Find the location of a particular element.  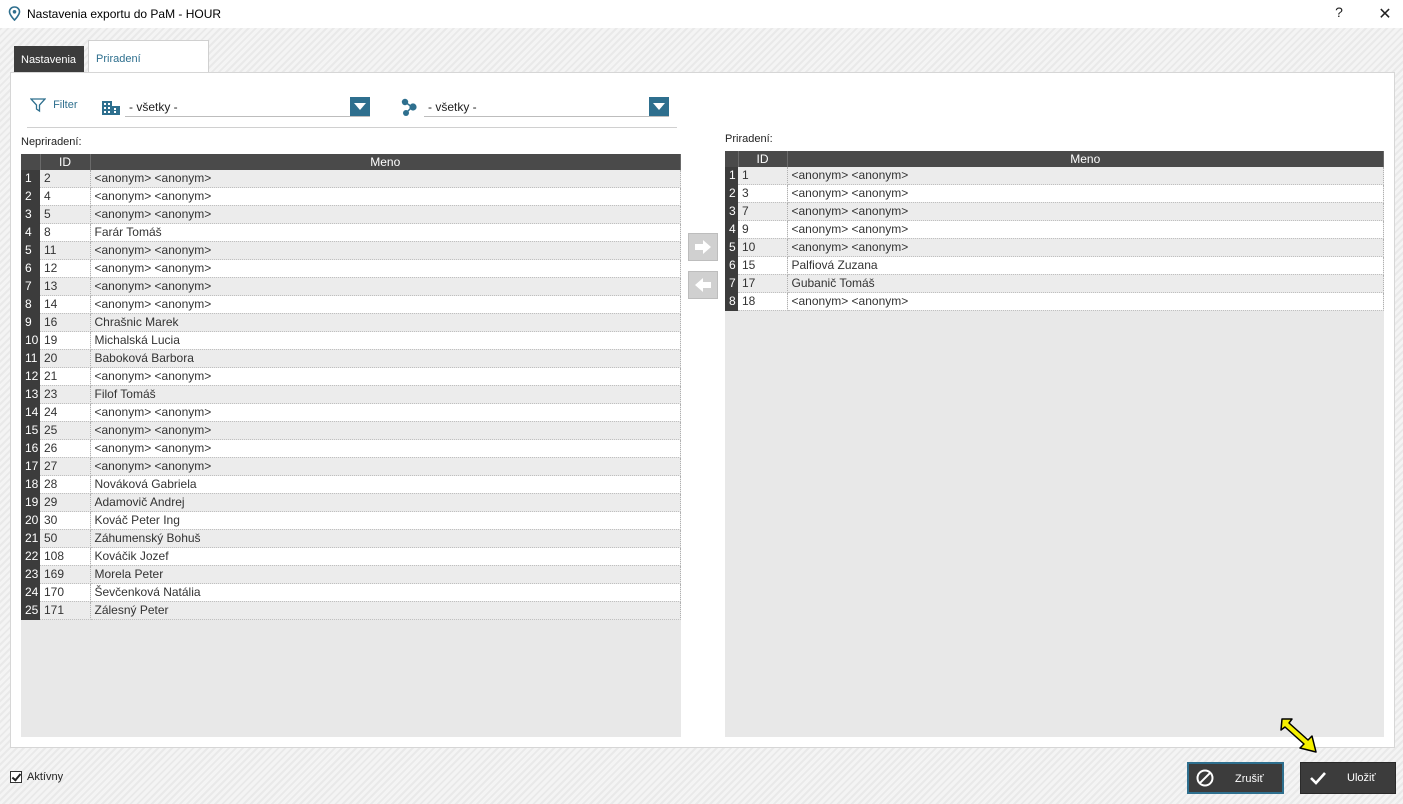

table-row: 16 26 <anonym> <anonym> is located at coordinates (351, 448).